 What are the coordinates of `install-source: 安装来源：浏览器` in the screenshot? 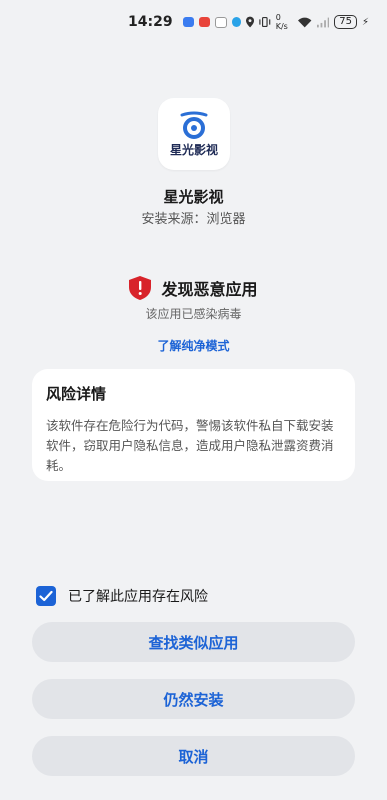 It's located at (193, 219).